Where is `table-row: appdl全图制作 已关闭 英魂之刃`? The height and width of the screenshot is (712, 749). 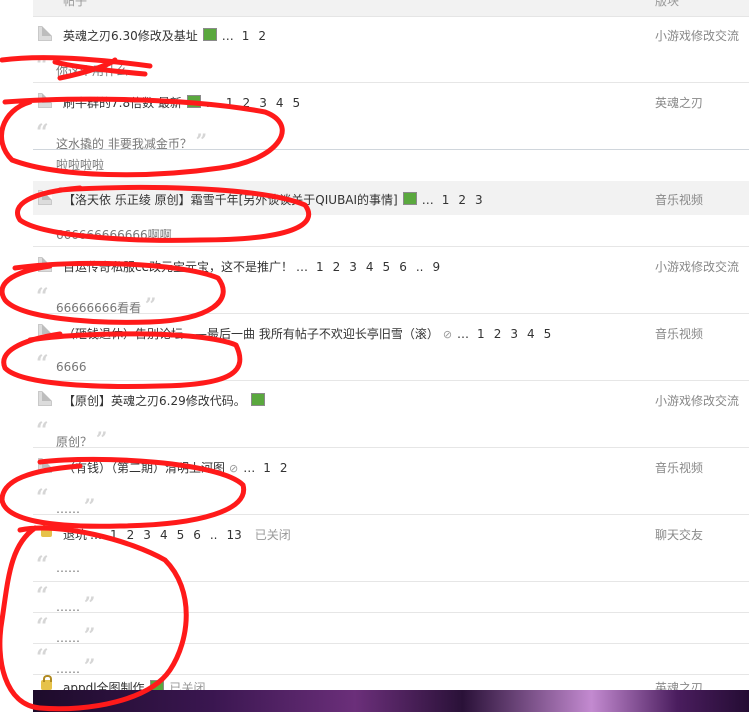
table-row: appdl全图制作 已关闭 英魂之刃 is located at coordinates (391, 683).